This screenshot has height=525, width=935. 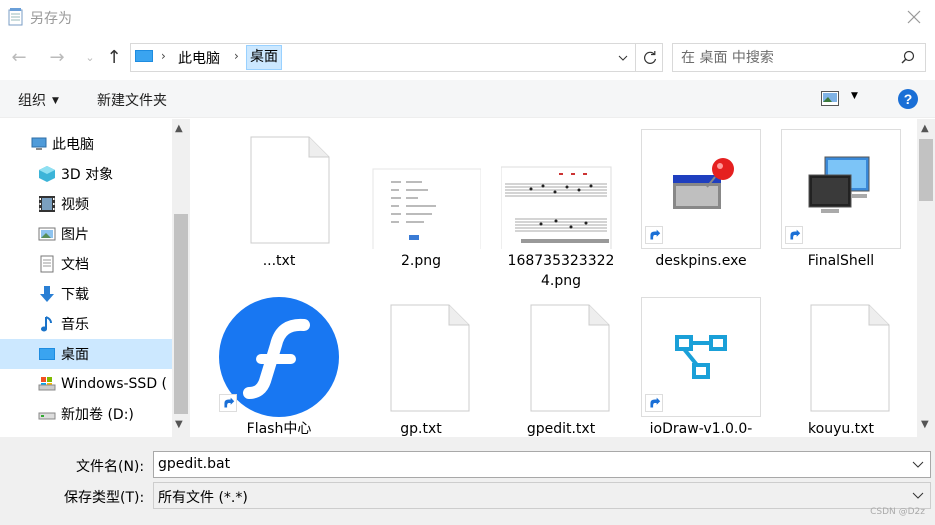 I want to click on forward-arrow-icon: →, so click(x=57, y=57).